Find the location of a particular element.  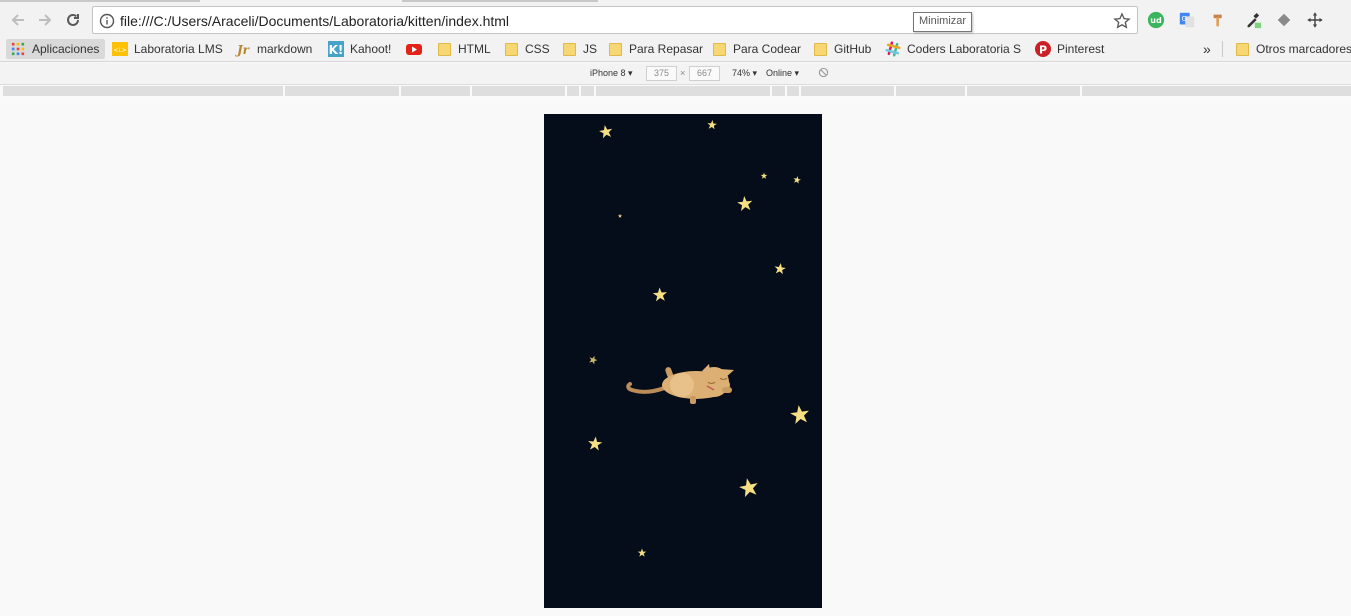

bookmark-folder-js: JS is located at coordinates (579, 49).